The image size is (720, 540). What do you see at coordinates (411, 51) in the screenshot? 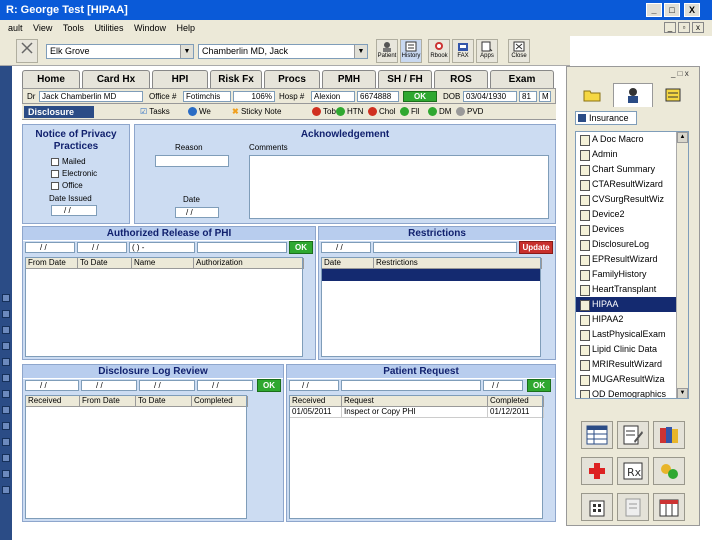
I see `history-tool-button: History` at bounding box center [411, 51].